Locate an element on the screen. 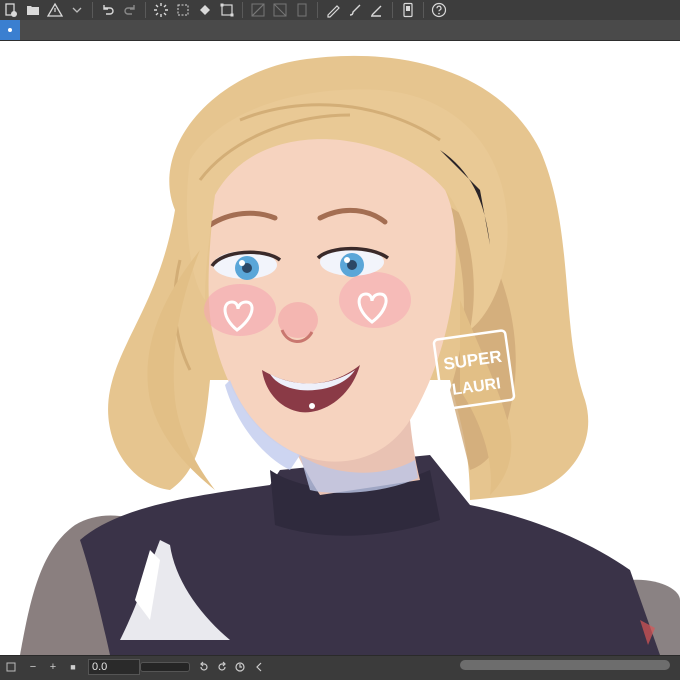  chevron-down-icon is located at coordinates (77, 10).